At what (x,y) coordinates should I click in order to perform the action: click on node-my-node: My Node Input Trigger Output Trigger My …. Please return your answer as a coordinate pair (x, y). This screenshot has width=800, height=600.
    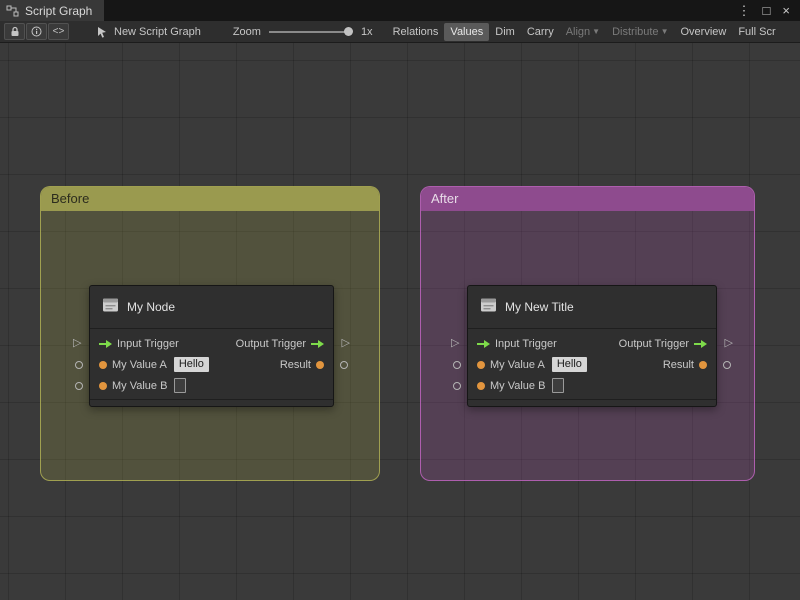
    Looking at the image, I should click on (211, 346).